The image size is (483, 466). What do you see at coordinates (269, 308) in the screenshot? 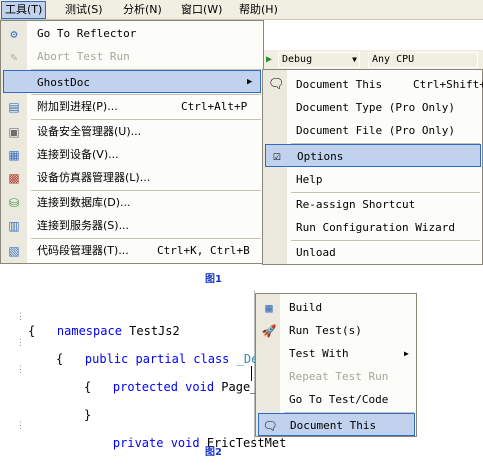
I see `build-icon: ▦` at bounding box center [269, 308].